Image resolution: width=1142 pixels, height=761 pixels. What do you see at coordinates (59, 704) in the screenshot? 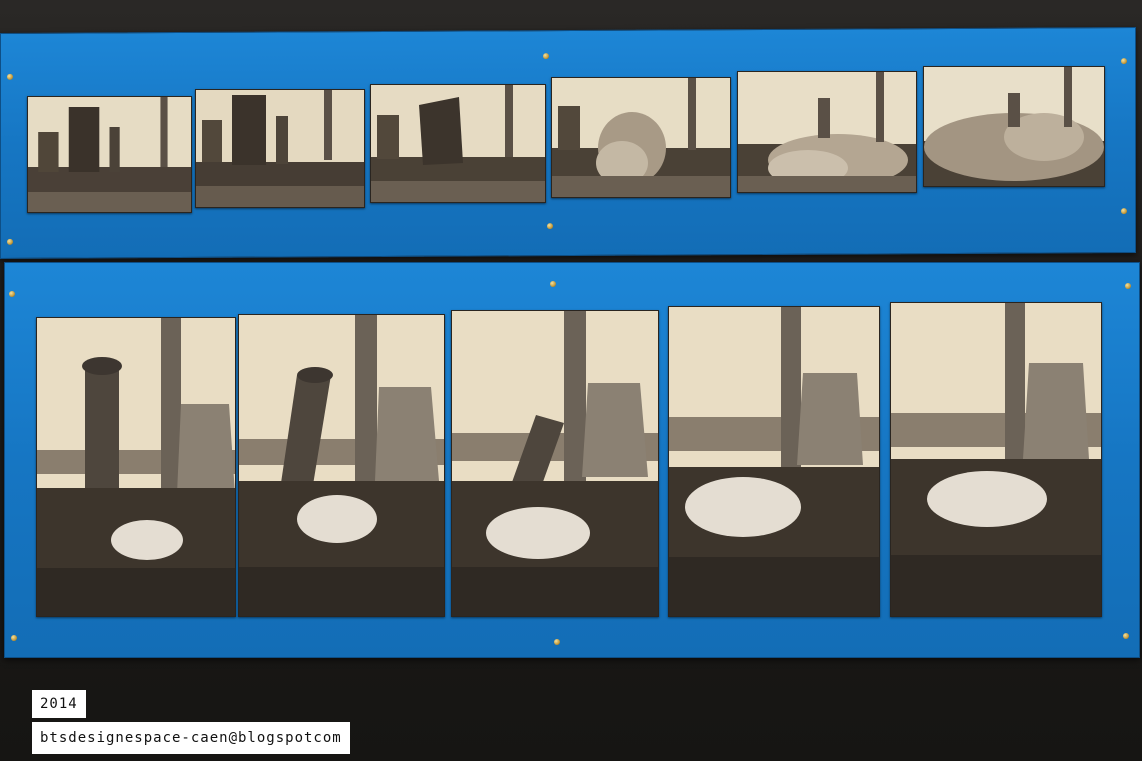
I see `year-caption: 2014` at bounding box center [59, 704].